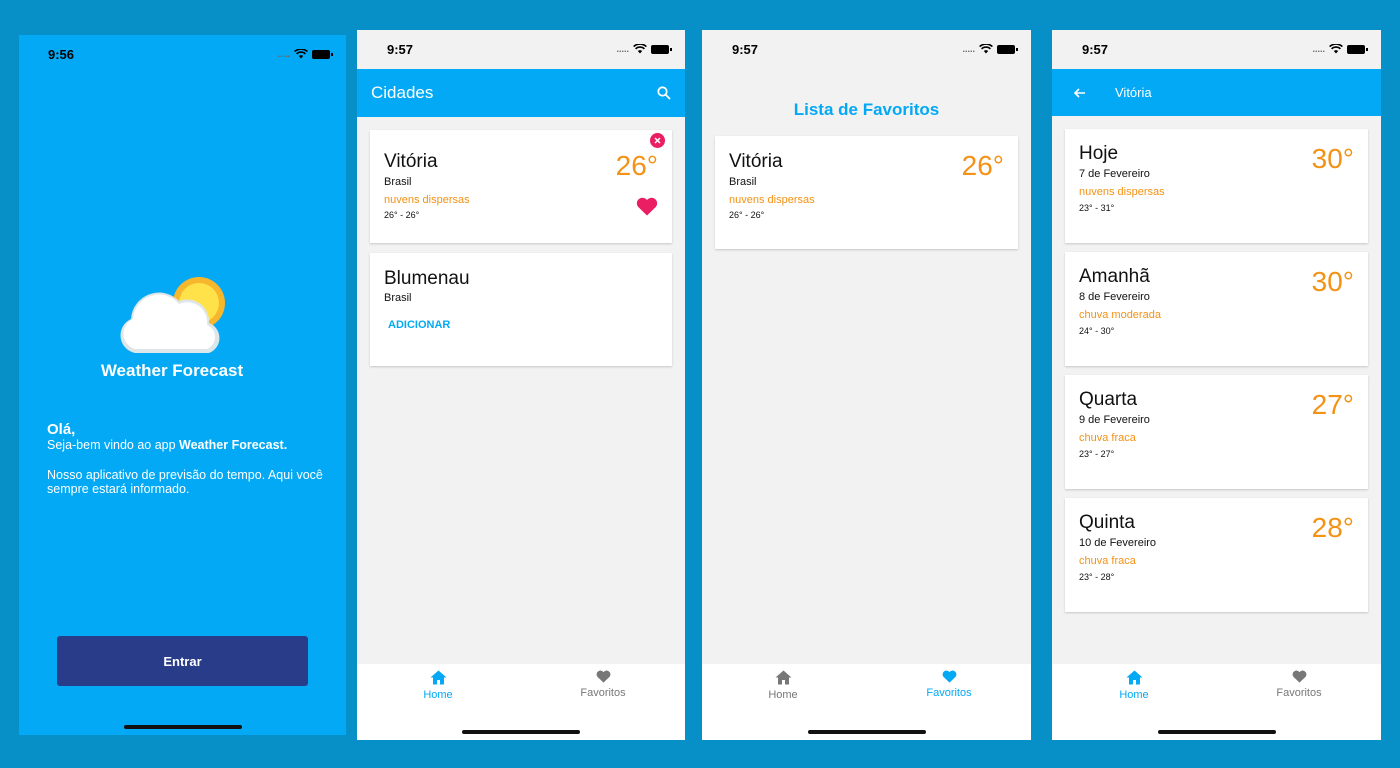 The height and width of the screenshot is (768, 1400). I want to click on day-name: Quinta, so click(1107, 522).